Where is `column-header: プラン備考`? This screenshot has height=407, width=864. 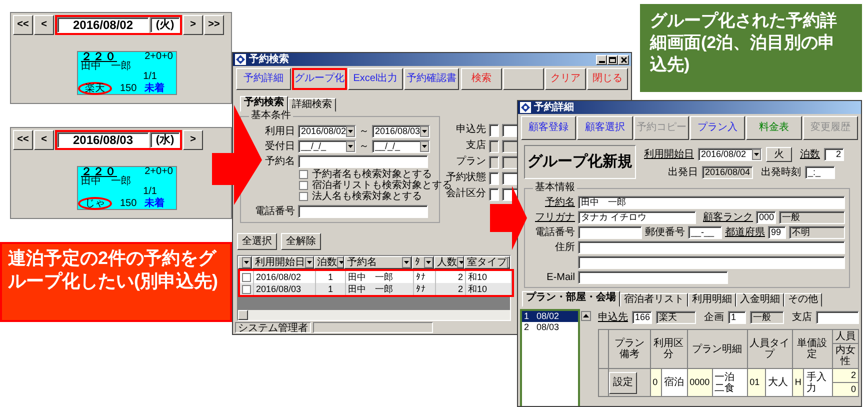 column-header: プラン備考 is located at coordinates (629, 349).